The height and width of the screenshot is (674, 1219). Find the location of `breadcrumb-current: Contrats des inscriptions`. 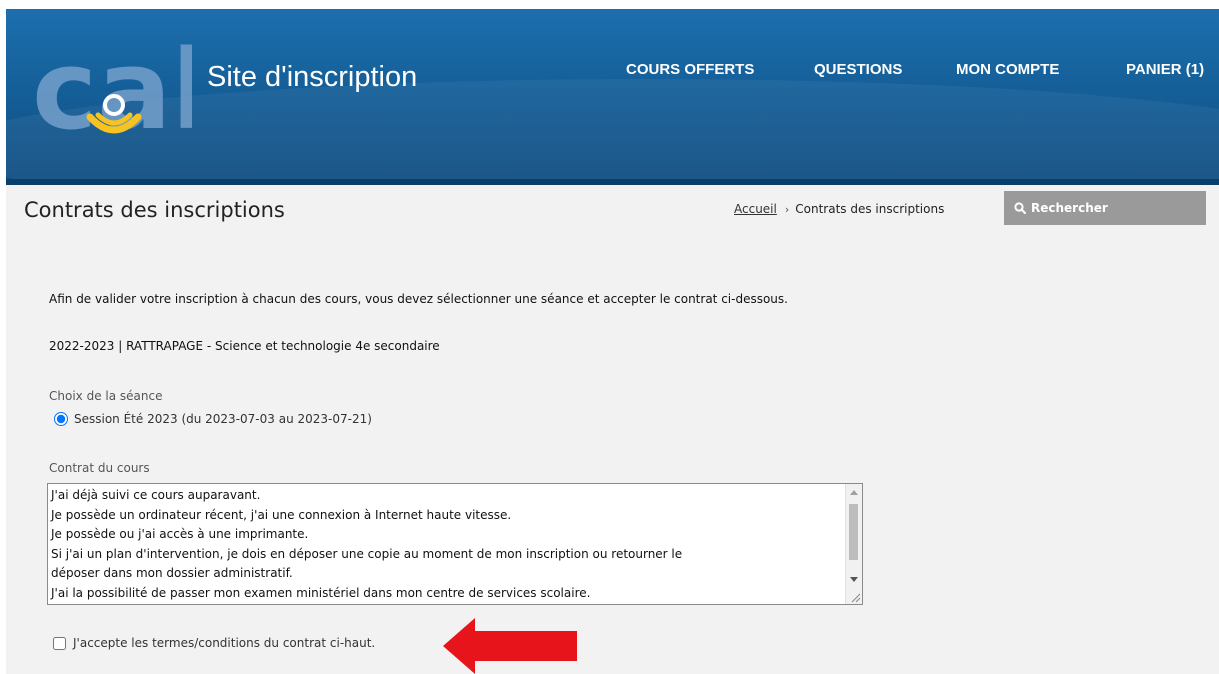

breadcrumb-current: Contrats des inscriptions is located at coordinates (870, 209).